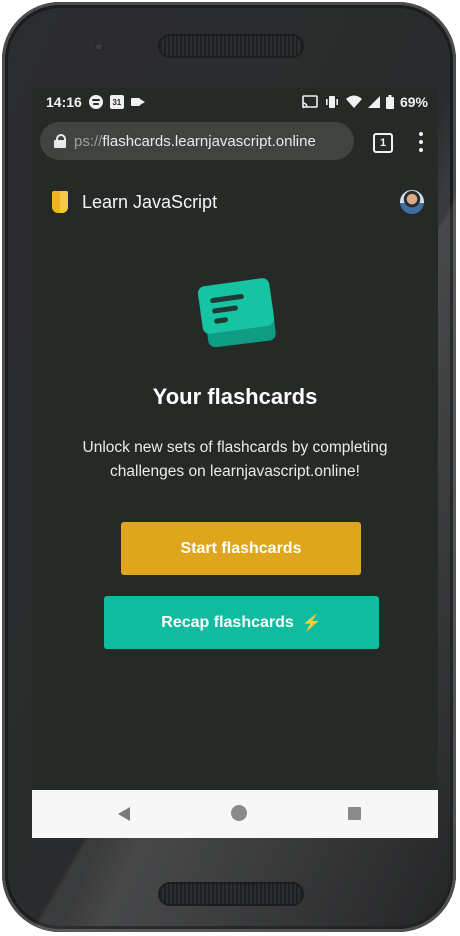 The width and height of the screenshot is (460, 936). What do you see at coordinates (227, 622) in the screenshot?
I see `recap-button-label: Recap flashcards` at bounding box center [227, 622].